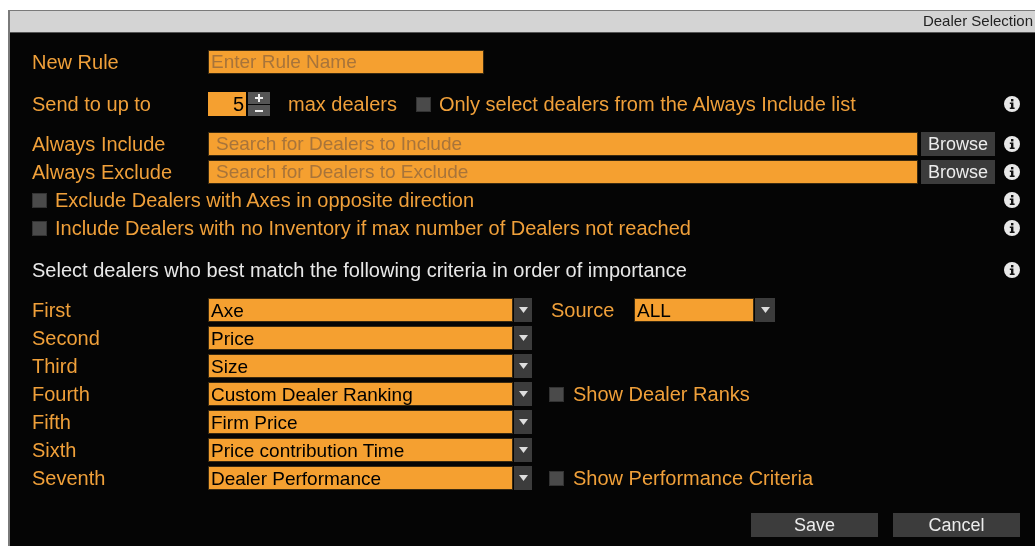  I want to click on dialog-button: Save, so click(814, 525).